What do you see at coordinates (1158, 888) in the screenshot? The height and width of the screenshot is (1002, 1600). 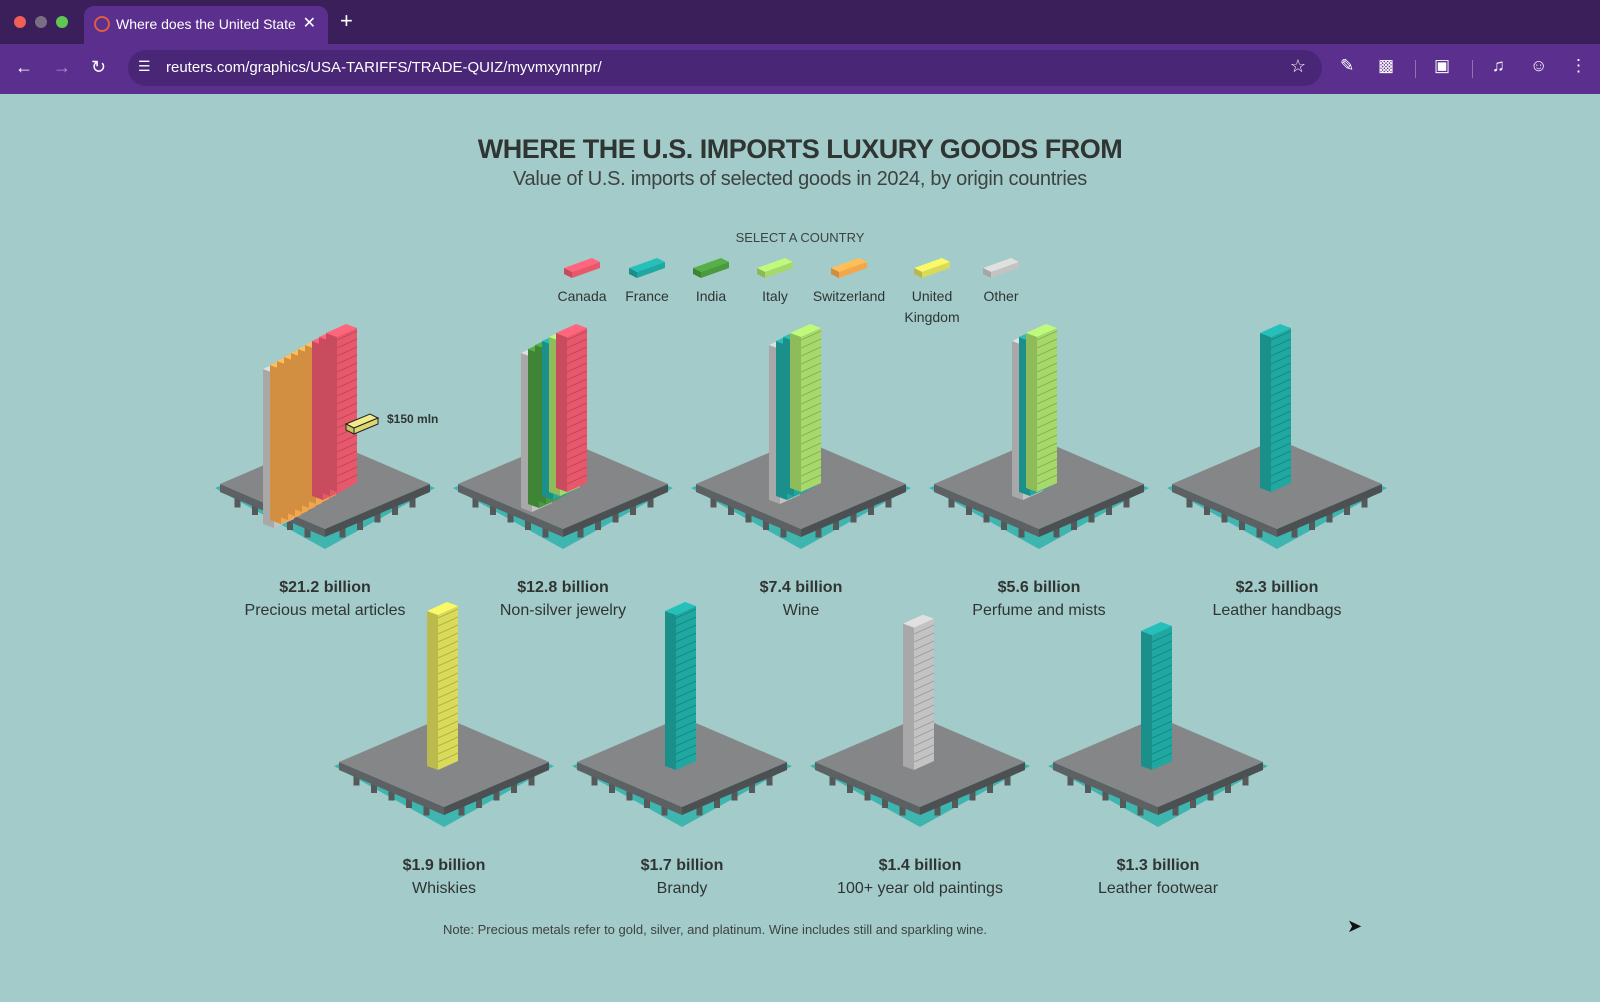 I see `category-label: Leather footwear` at bounding box center [1158, 888].